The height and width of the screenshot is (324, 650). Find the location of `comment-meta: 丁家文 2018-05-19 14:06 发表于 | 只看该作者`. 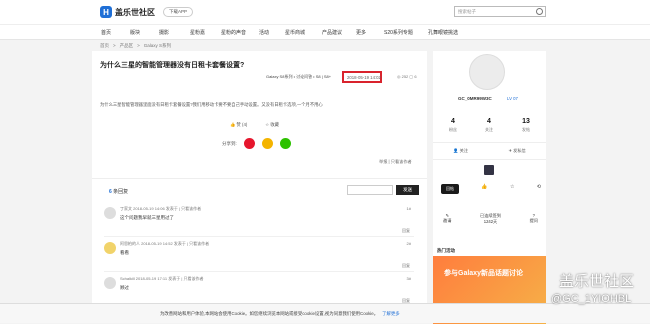

comment-meta: 丁家文 2018-05-19 14:06 发表于 | 只看该作者 is located at coordinates (160, 209).